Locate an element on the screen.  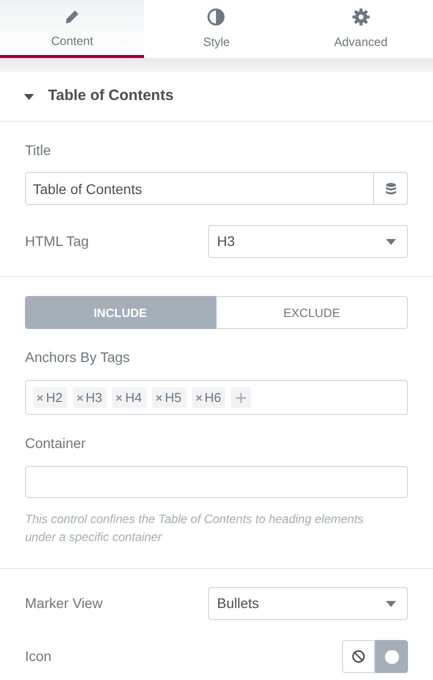
tab: Content is located at coordinates (72, 29).